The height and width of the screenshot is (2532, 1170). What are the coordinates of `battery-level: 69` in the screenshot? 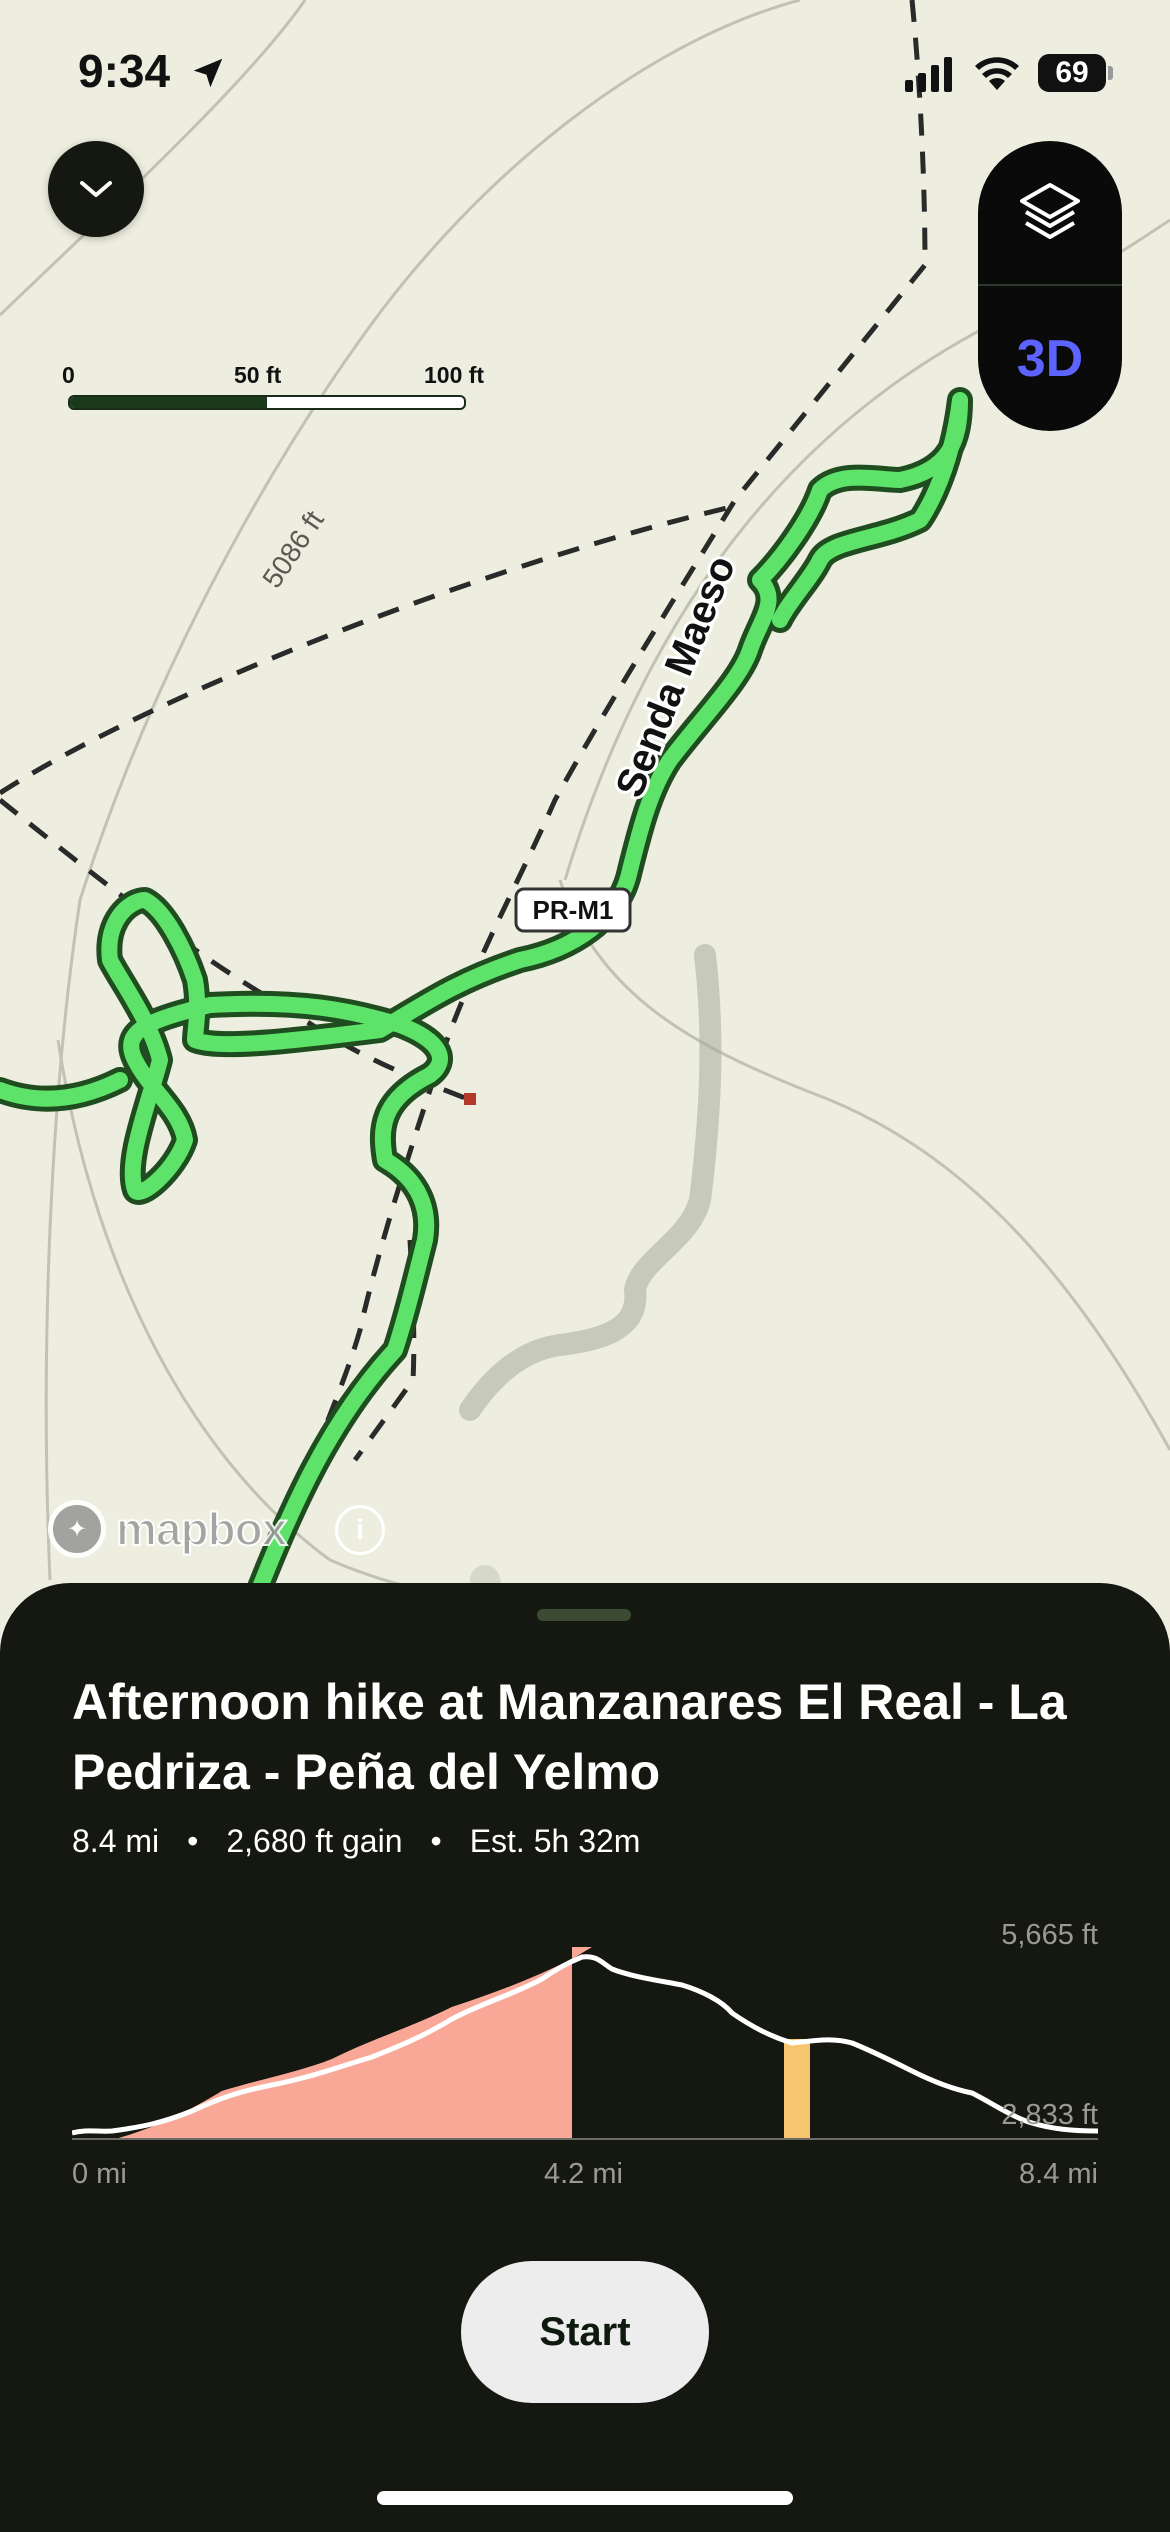 It's located at (1072, 72).